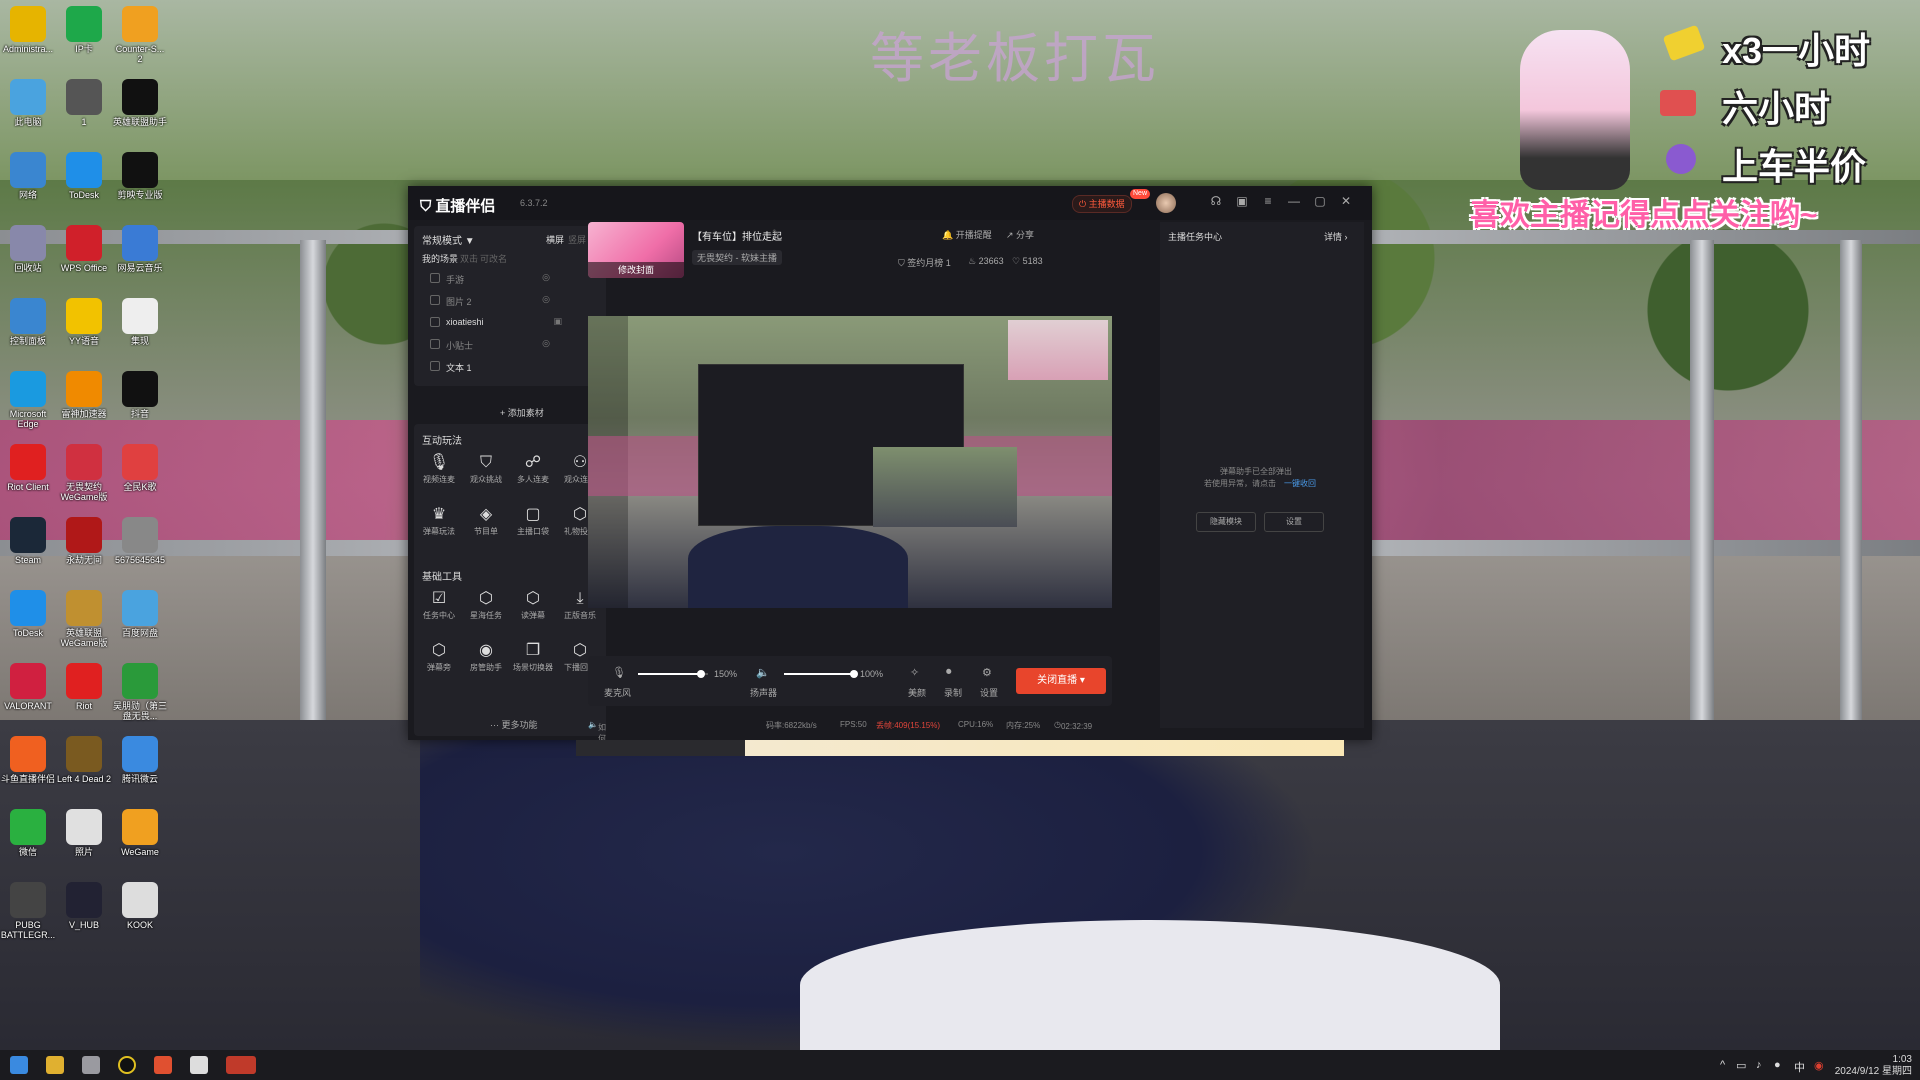 The image size is (1920, 1080). Describe the element at coordinates (737, 257) in the screenshot. I see `category-tag: 无畏契约 - 软妹主播` at that location.